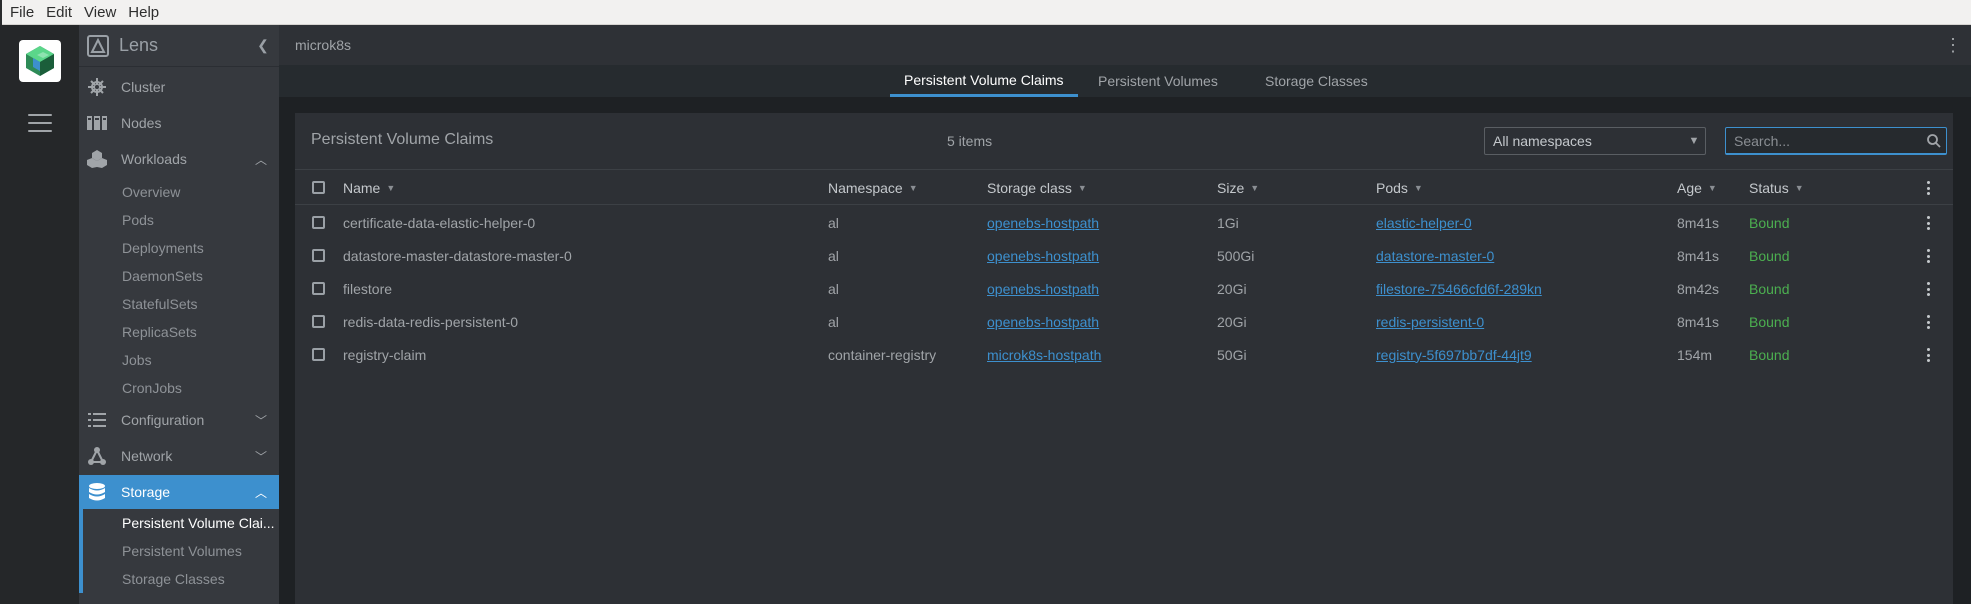 The width and height of the screenshot is (1971, 604). What do you see at coordinates (431, 321) in the screenshot?
I see `cell-name: redis-data-redis-persistent-0` at bounding box center [431, 321].